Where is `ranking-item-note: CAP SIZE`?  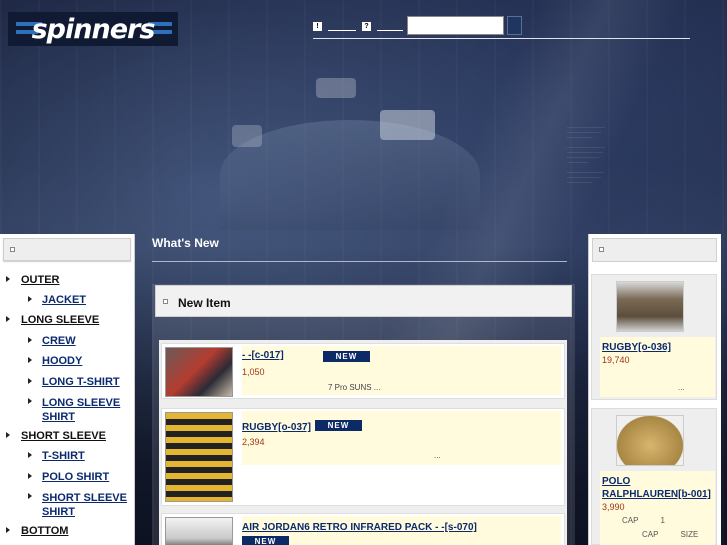
ranking-item-note: CAP SIZE is located at coordinates (670, 534).